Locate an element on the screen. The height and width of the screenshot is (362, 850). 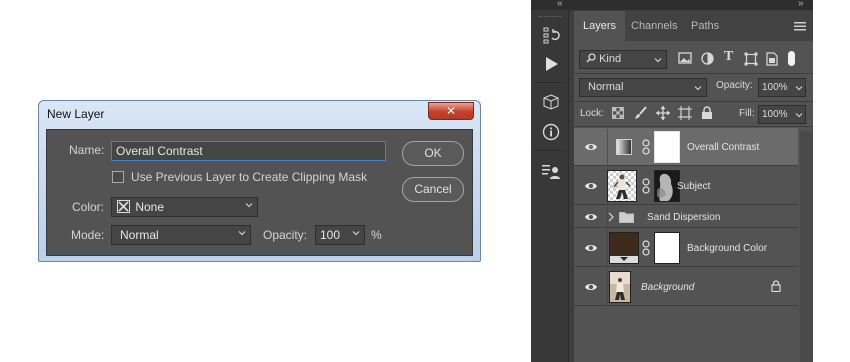
filter-kind-select: Kind is located at coordinates (623, 59).